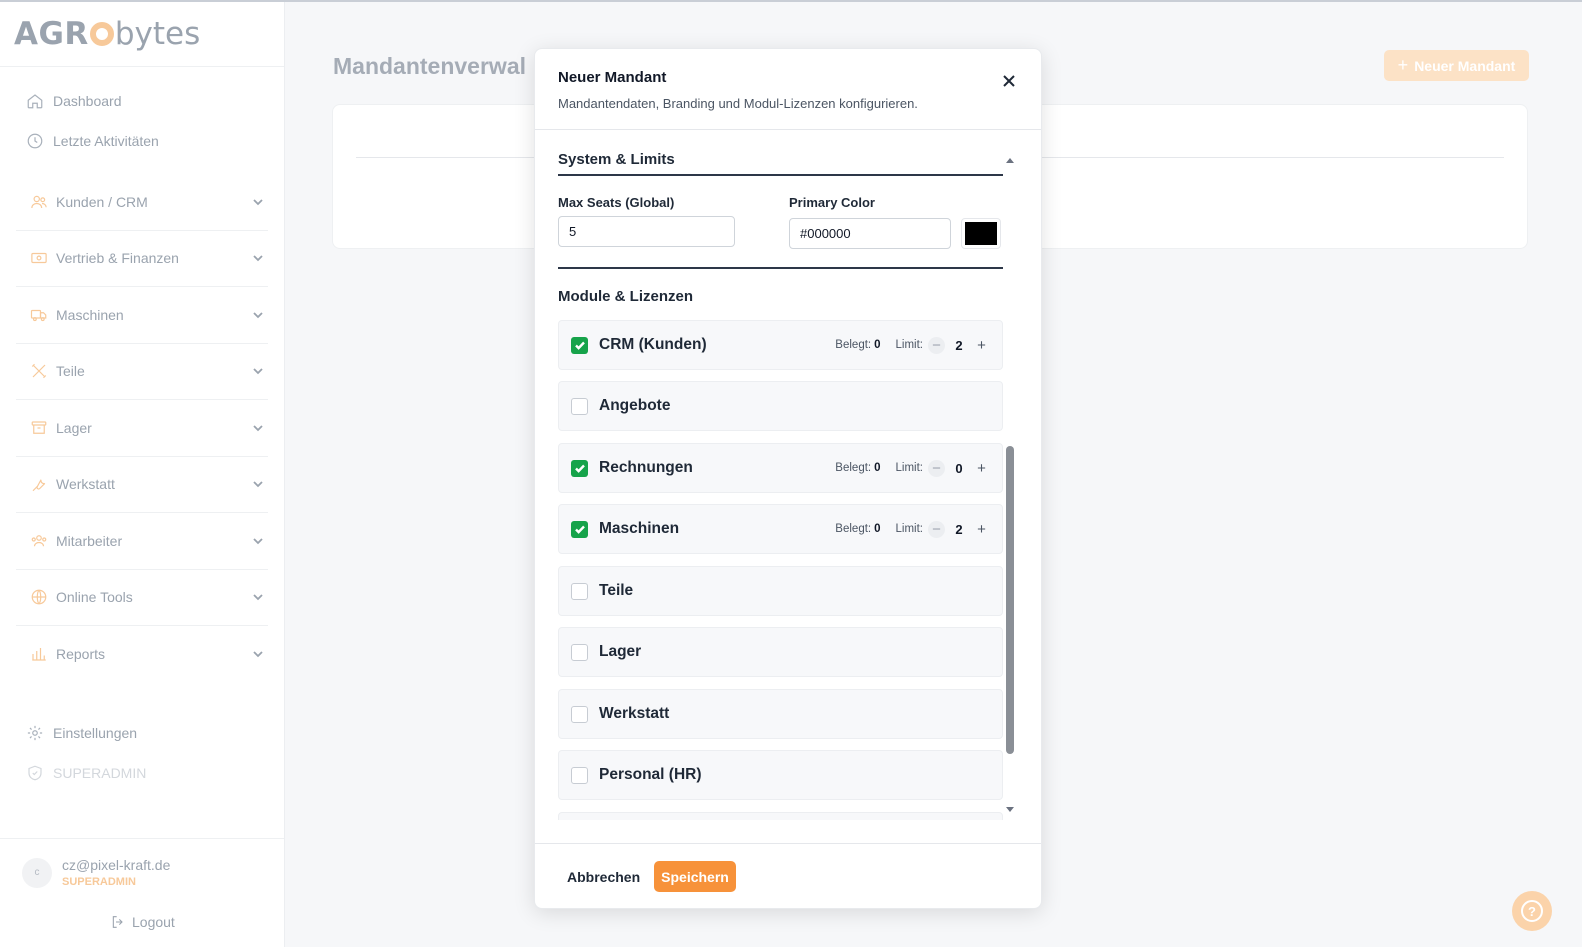  Describe the element at coordinates (142, 541) in the screenshot. I see `nav-group-employees: Mitarbeiter` at that location.